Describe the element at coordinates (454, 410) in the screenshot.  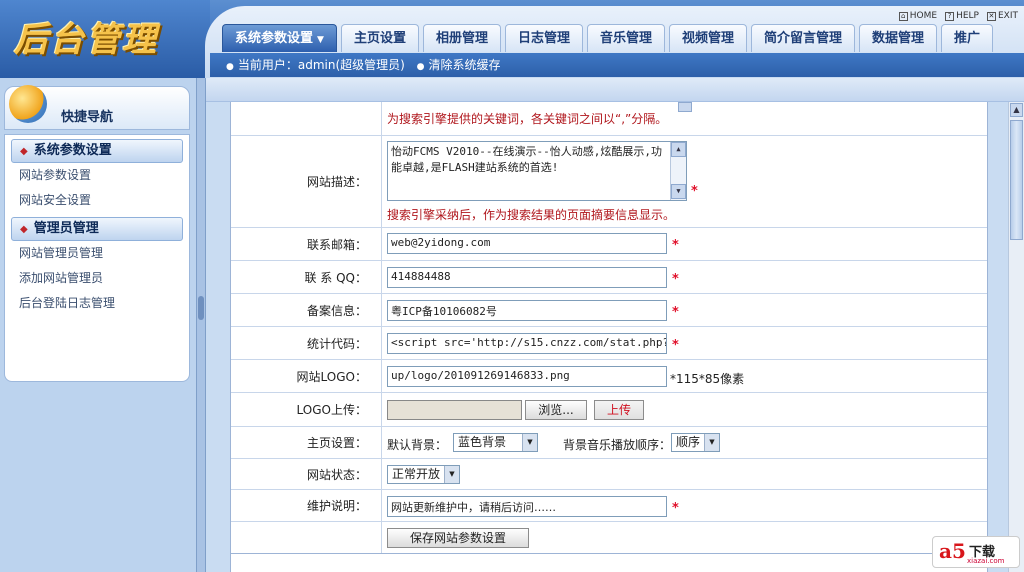
I see `file-path-box` at that location.